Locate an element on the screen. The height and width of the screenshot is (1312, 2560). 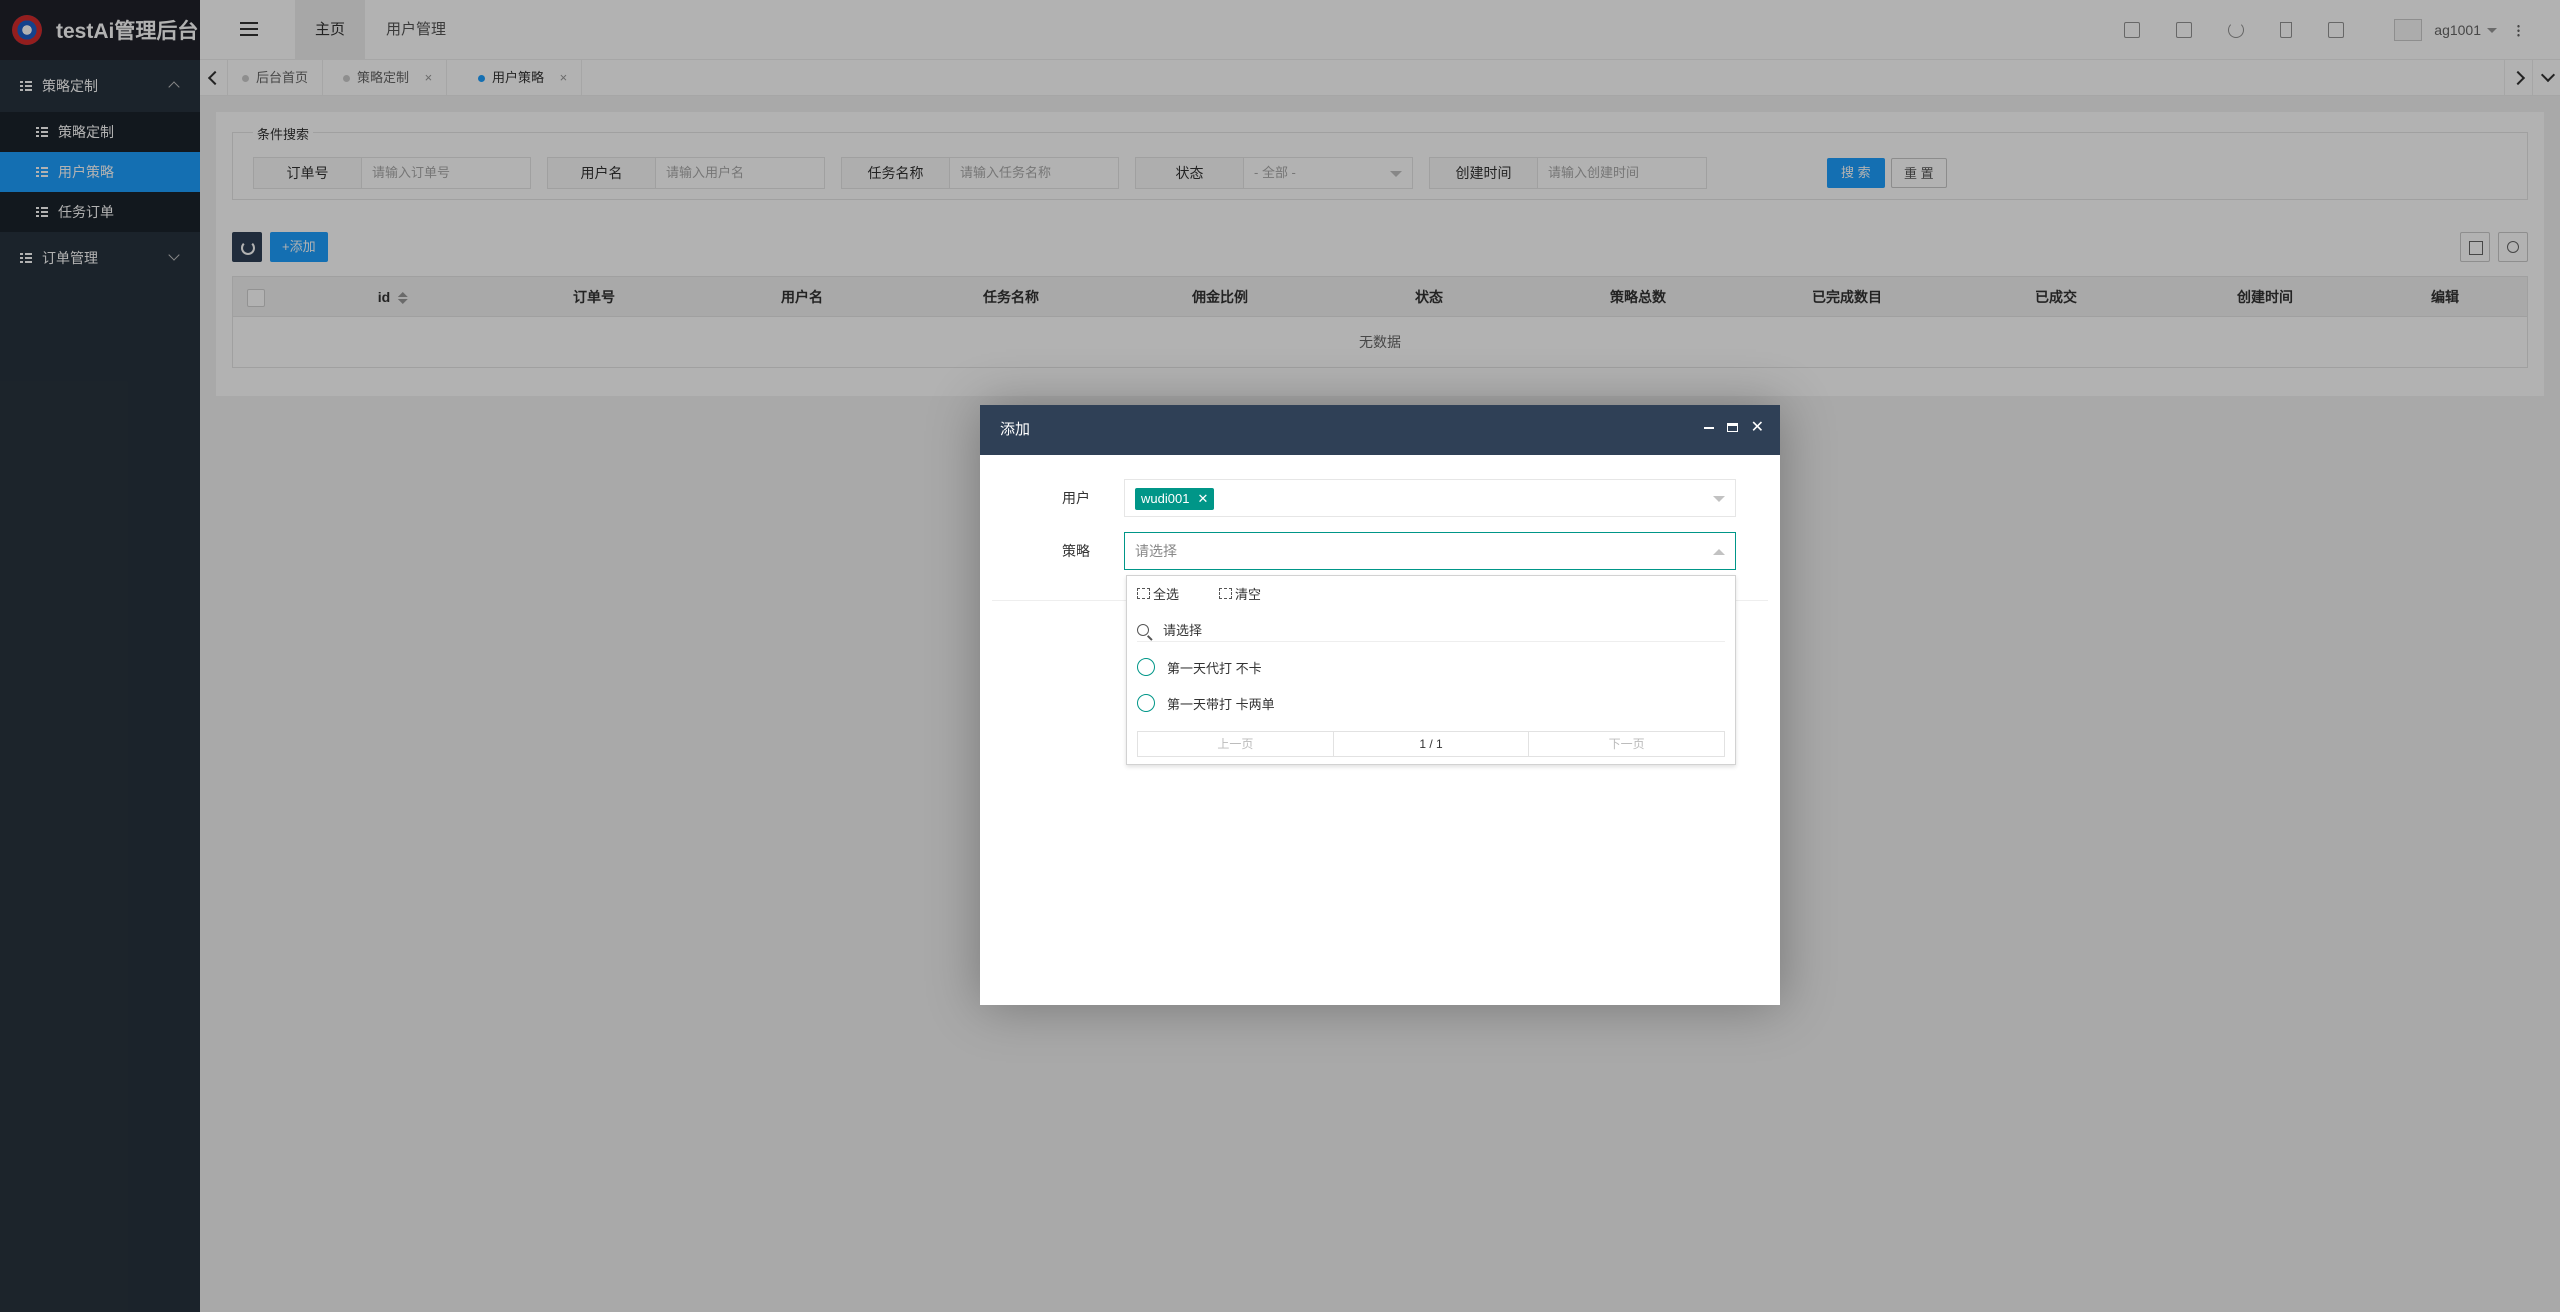
close-icon: ✕ is located at coordinates (1757, 430).